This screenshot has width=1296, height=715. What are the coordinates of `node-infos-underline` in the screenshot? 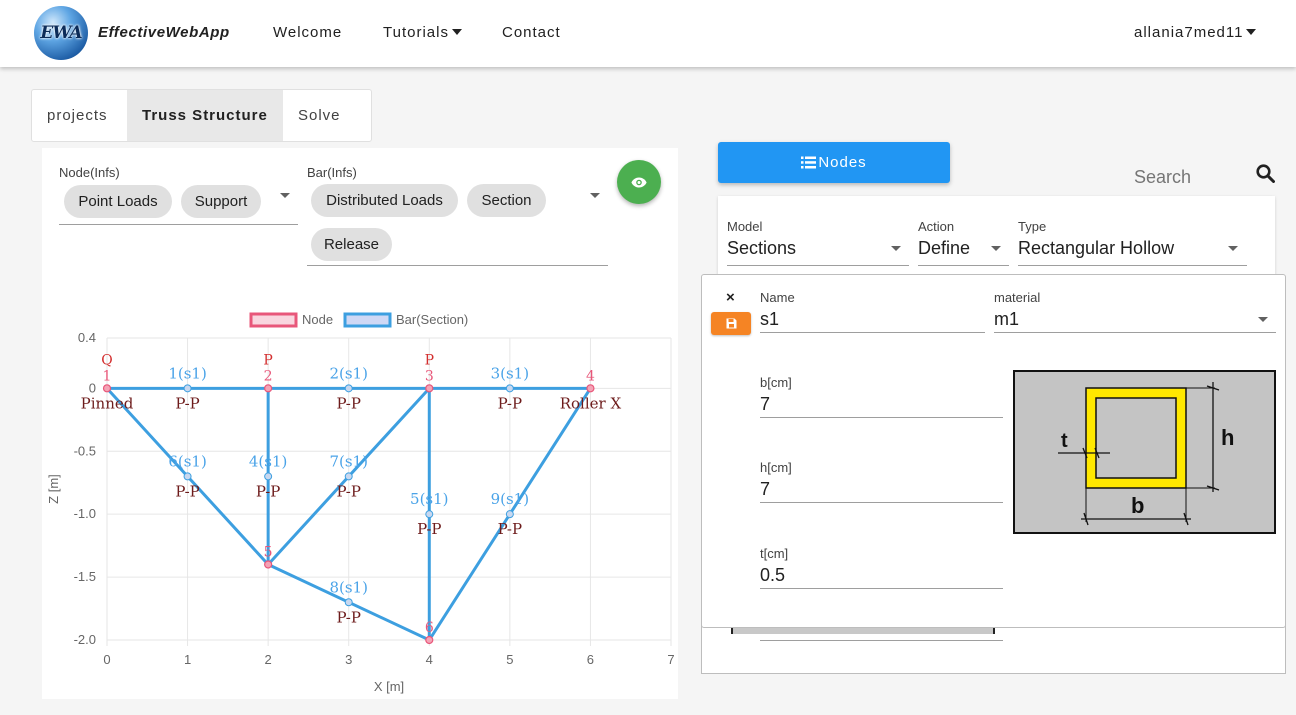 It's located at (178, 224).